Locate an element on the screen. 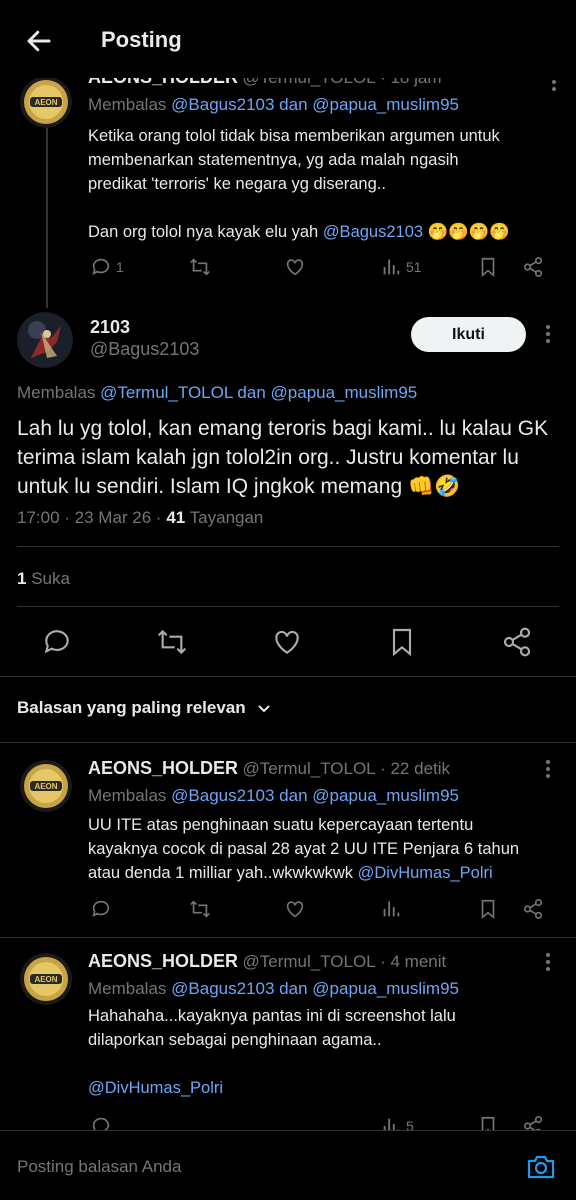 The height and width of the screenshot is (1200, 576). views-count: 51 is located at coordinates (414, 267).